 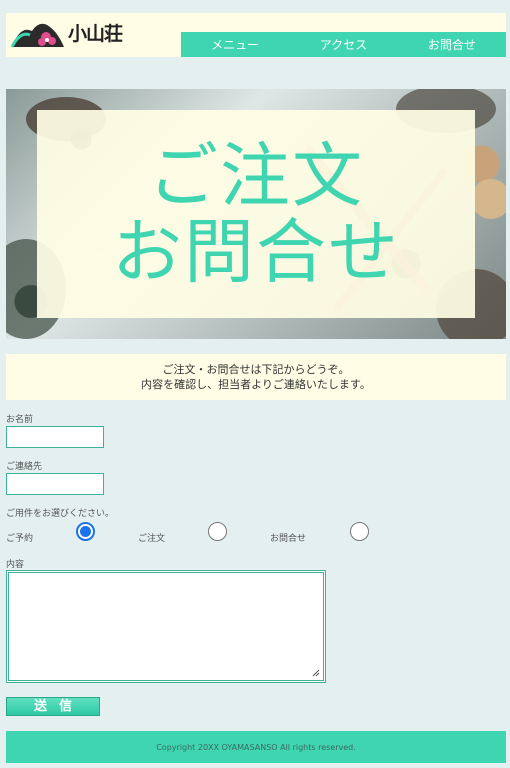 I want to click on name-label: お名前, so click(x=20, y=420).